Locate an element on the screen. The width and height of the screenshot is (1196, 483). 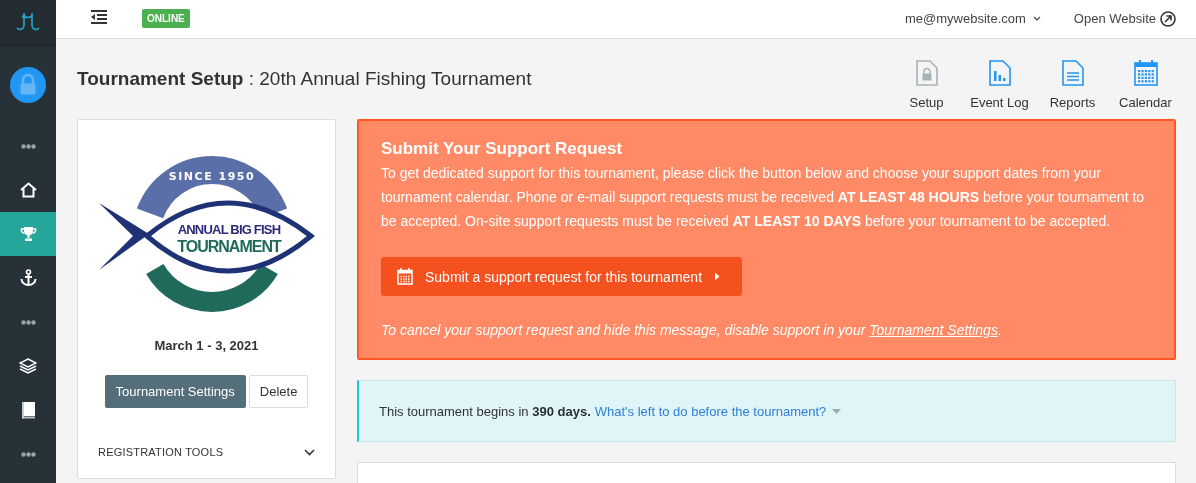
anchor-icon is located at coordinates (28, 278).